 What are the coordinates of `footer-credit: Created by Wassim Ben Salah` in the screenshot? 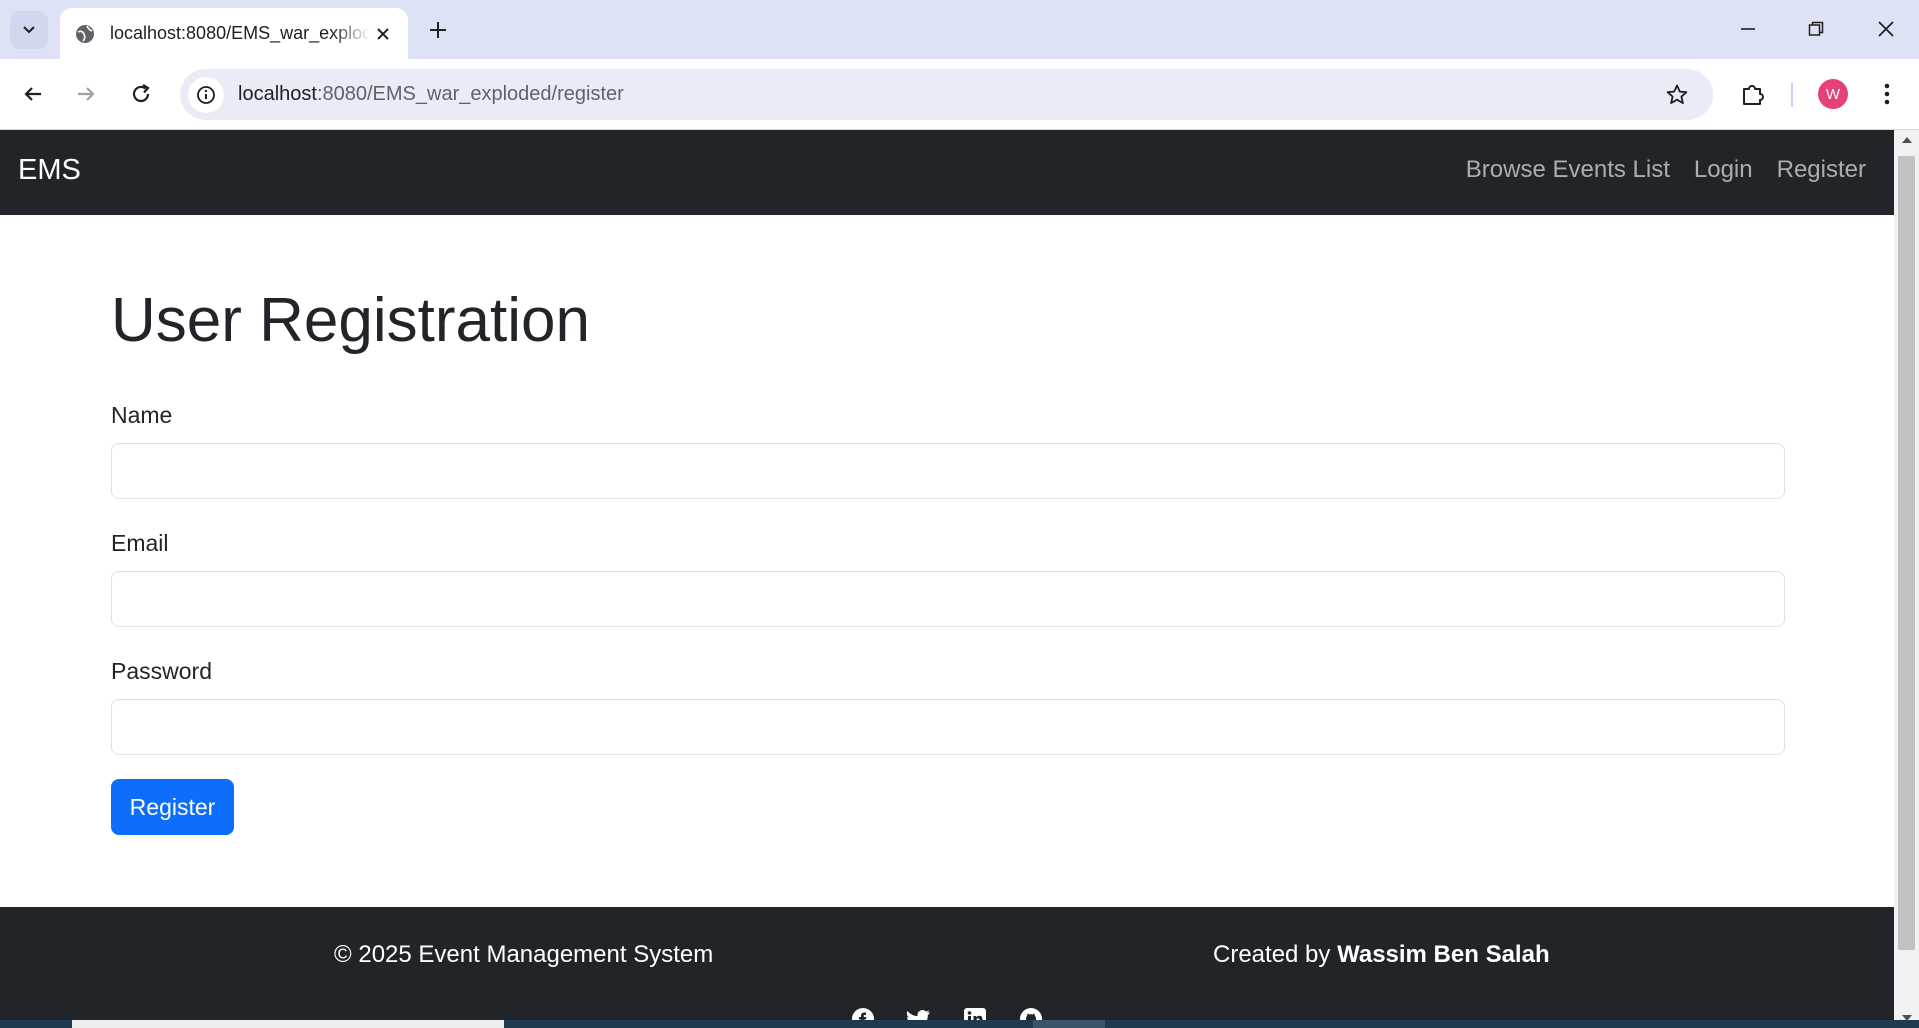 It's located at (1381, 955).